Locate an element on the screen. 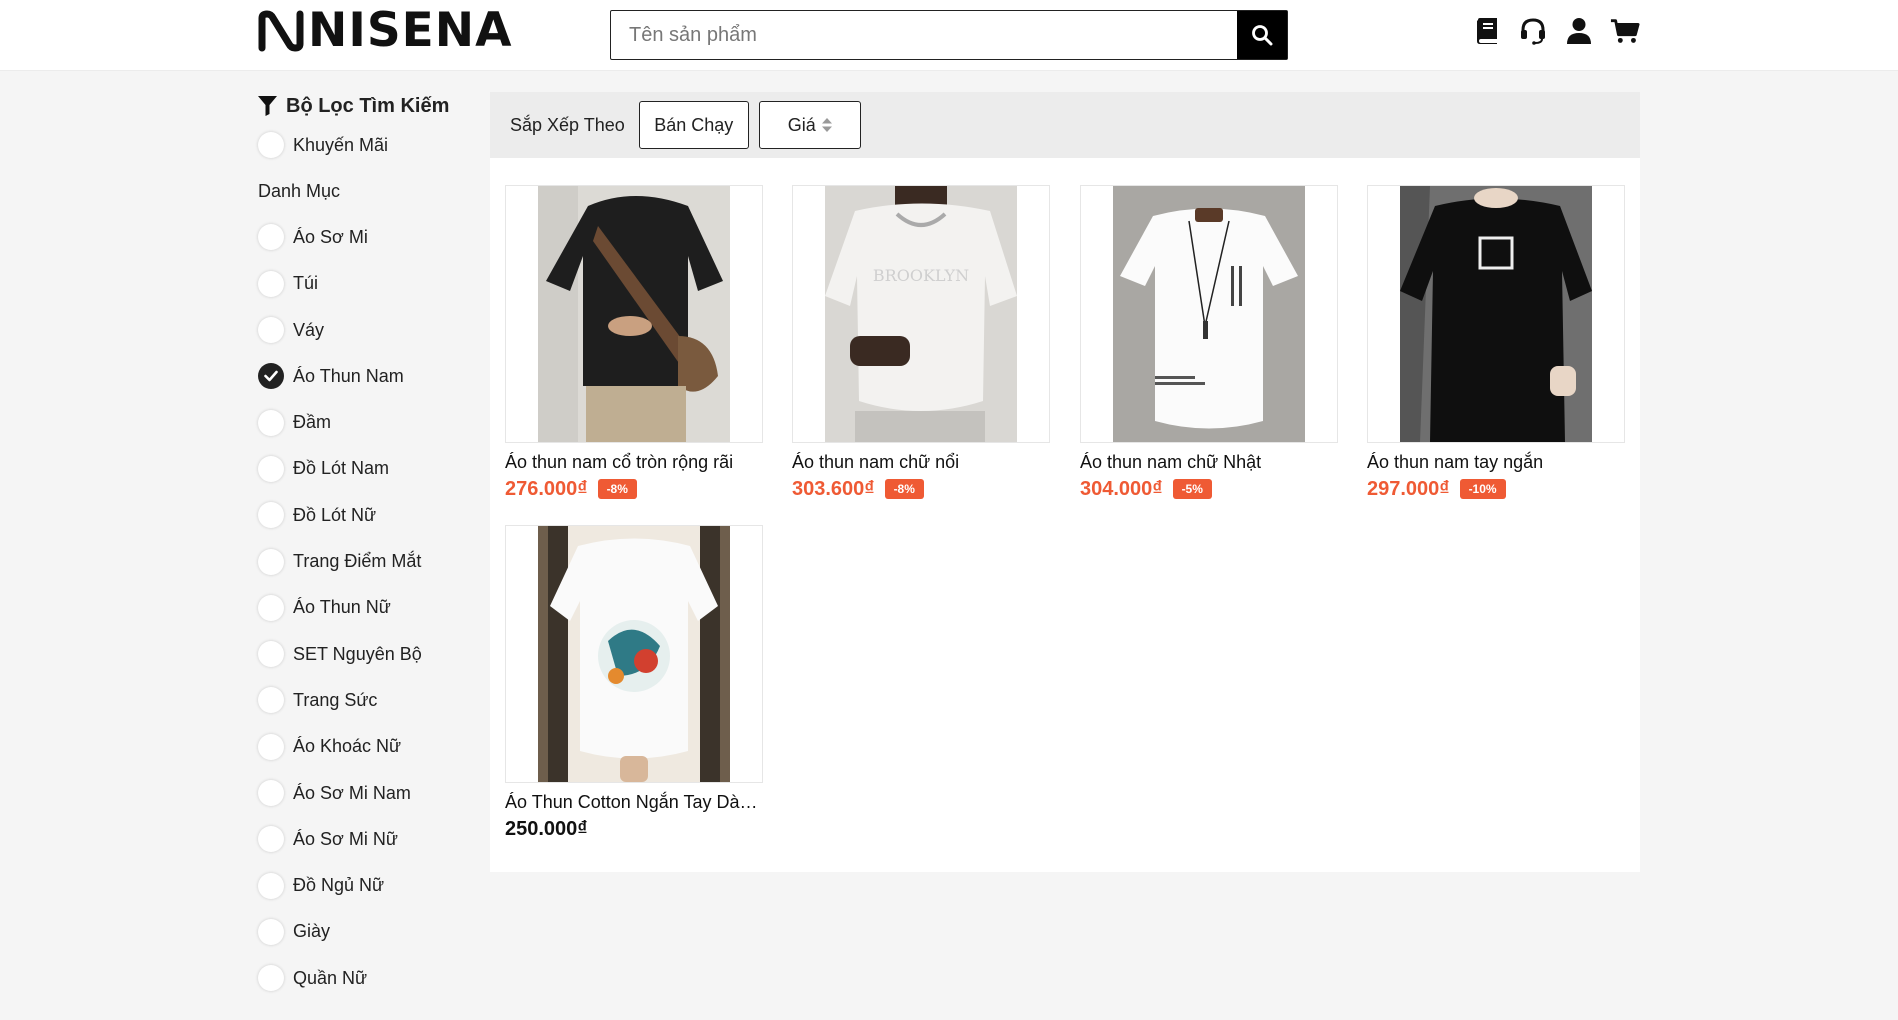 The image size is (1898, 1020). product-price-row: 303.600₫ -8% is located at coordinates (921, 489).